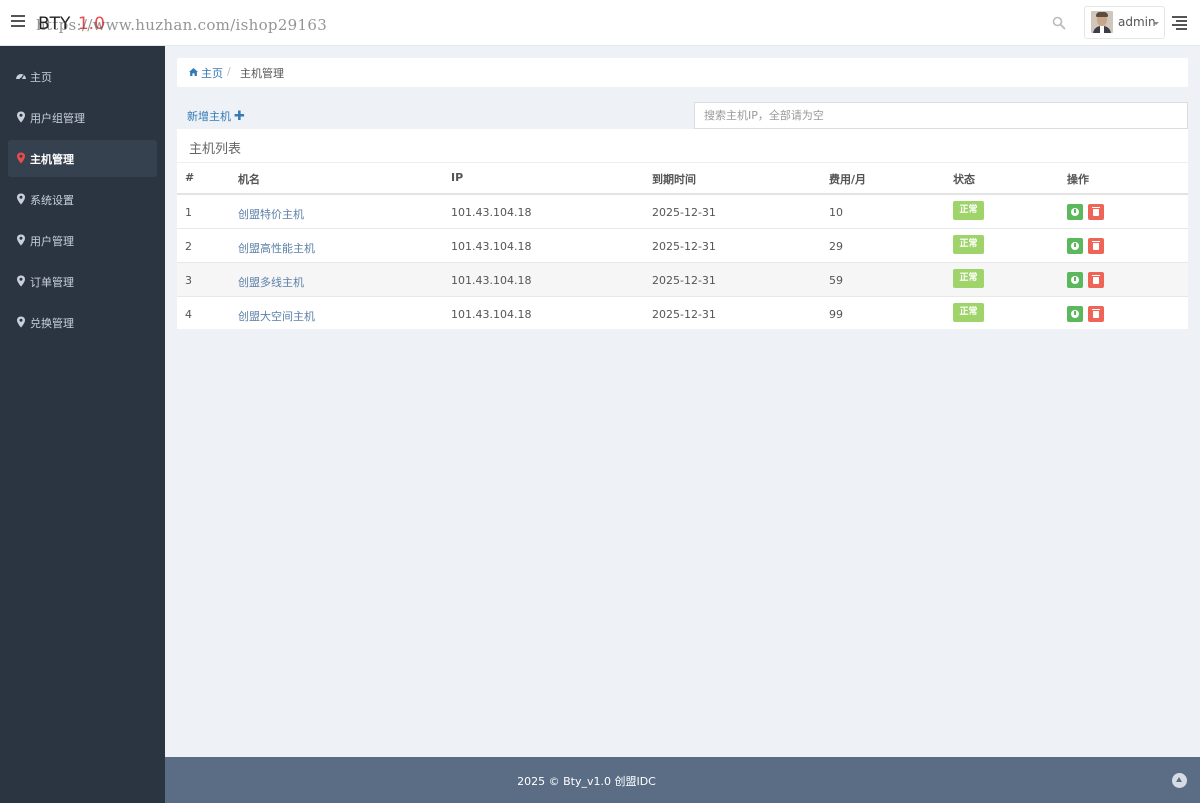 This screenshot has height=803, width=1200. What do you see at coordinates (52, 200) in the screenshot?
I see `sidebar-item-label: 系统设置` at bounding box center [52, 200].